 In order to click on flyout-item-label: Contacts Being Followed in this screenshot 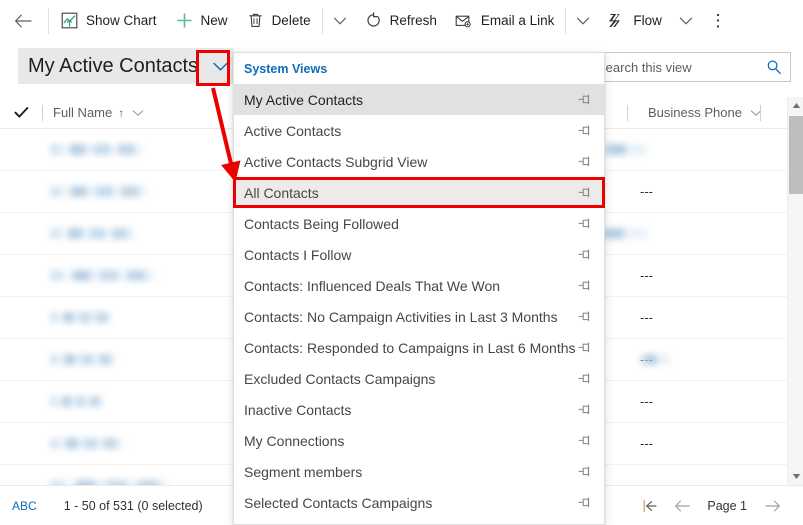, I will do `click(321, 223)`.